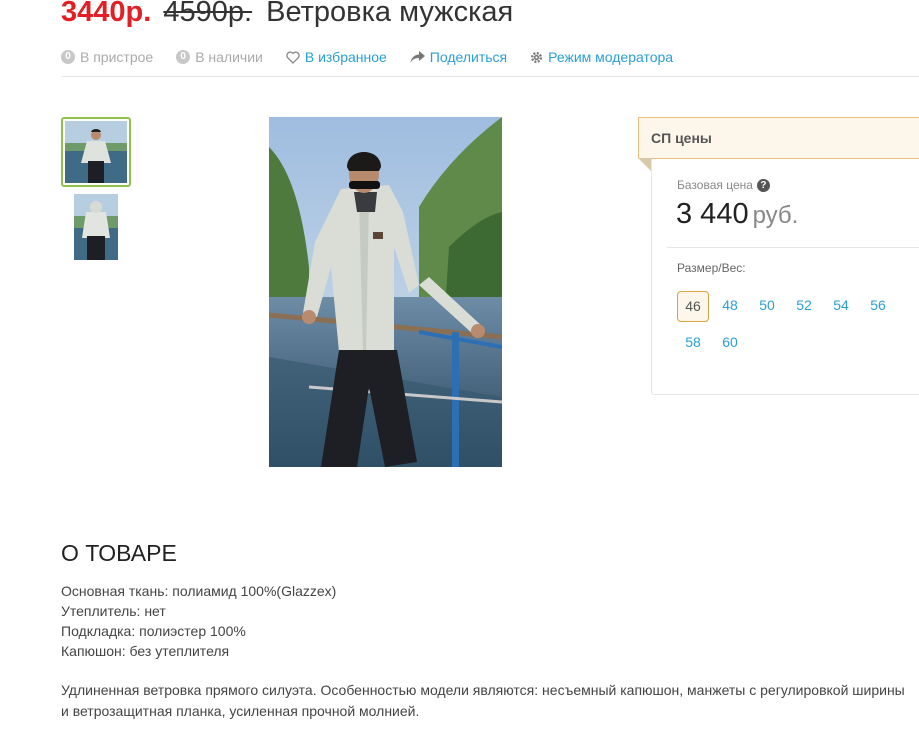  I want to click on property-fabric: Основная ткань: полиамид 100%(Glazzex), so click(199, 591).